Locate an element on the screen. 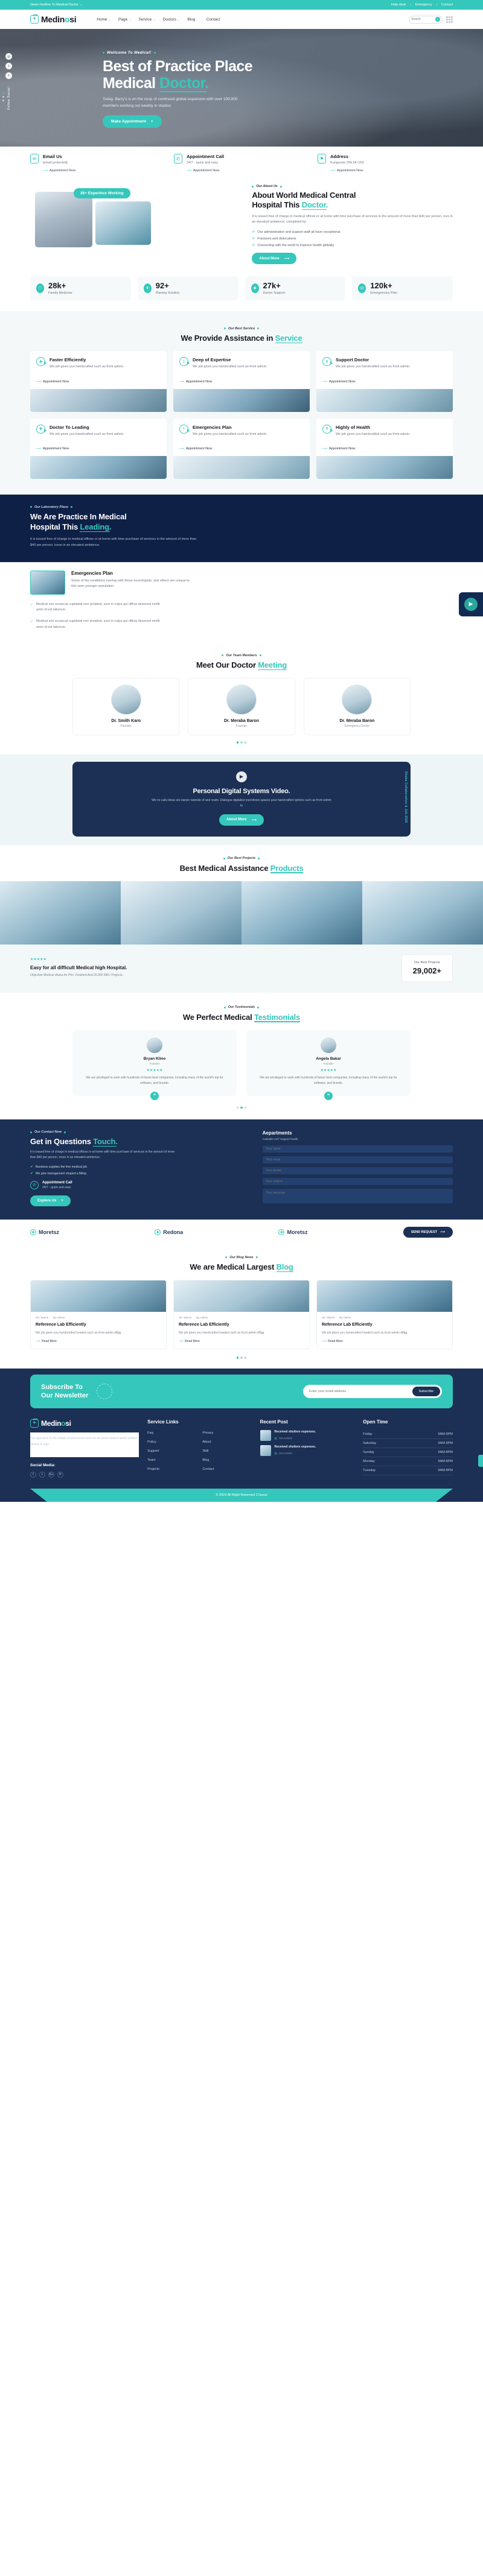  video-play-badge: ▶ is located at coordinates (471, 604).